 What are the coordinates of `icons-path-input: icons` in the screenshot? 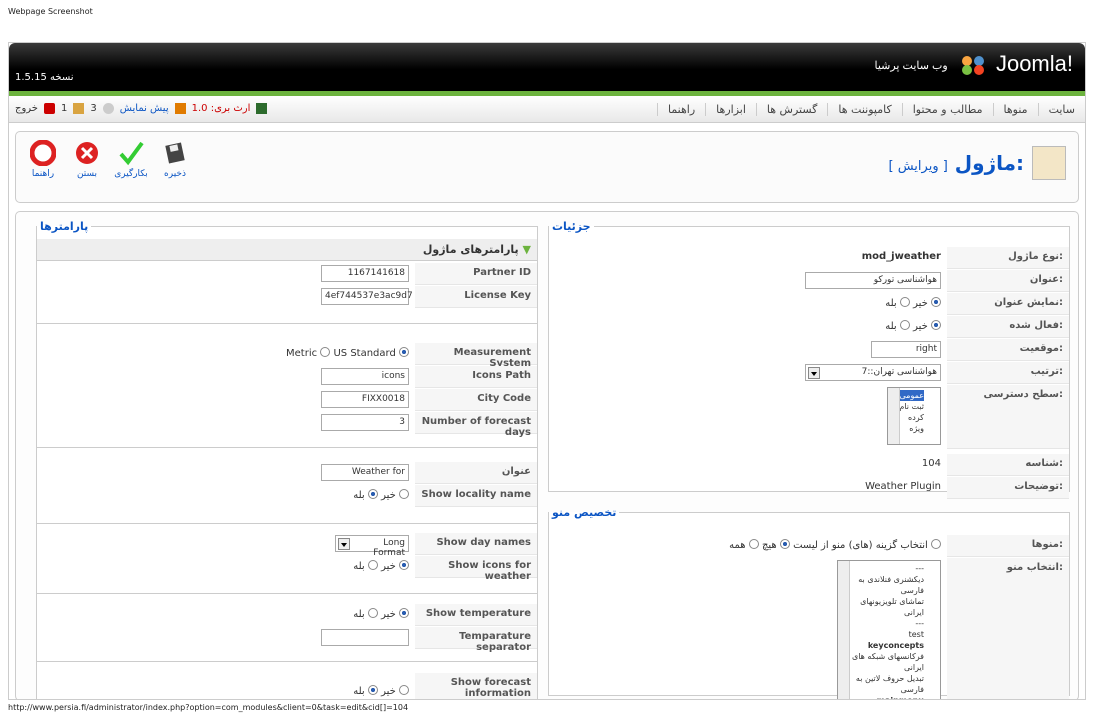 It's located at (365, 376).